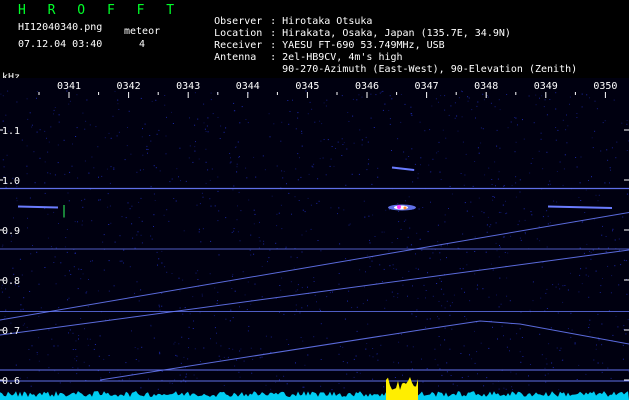 This screenshot has height=400, width=629. I want to click on observation-datetime: 07.12.04 03:40, so click(60, 44).